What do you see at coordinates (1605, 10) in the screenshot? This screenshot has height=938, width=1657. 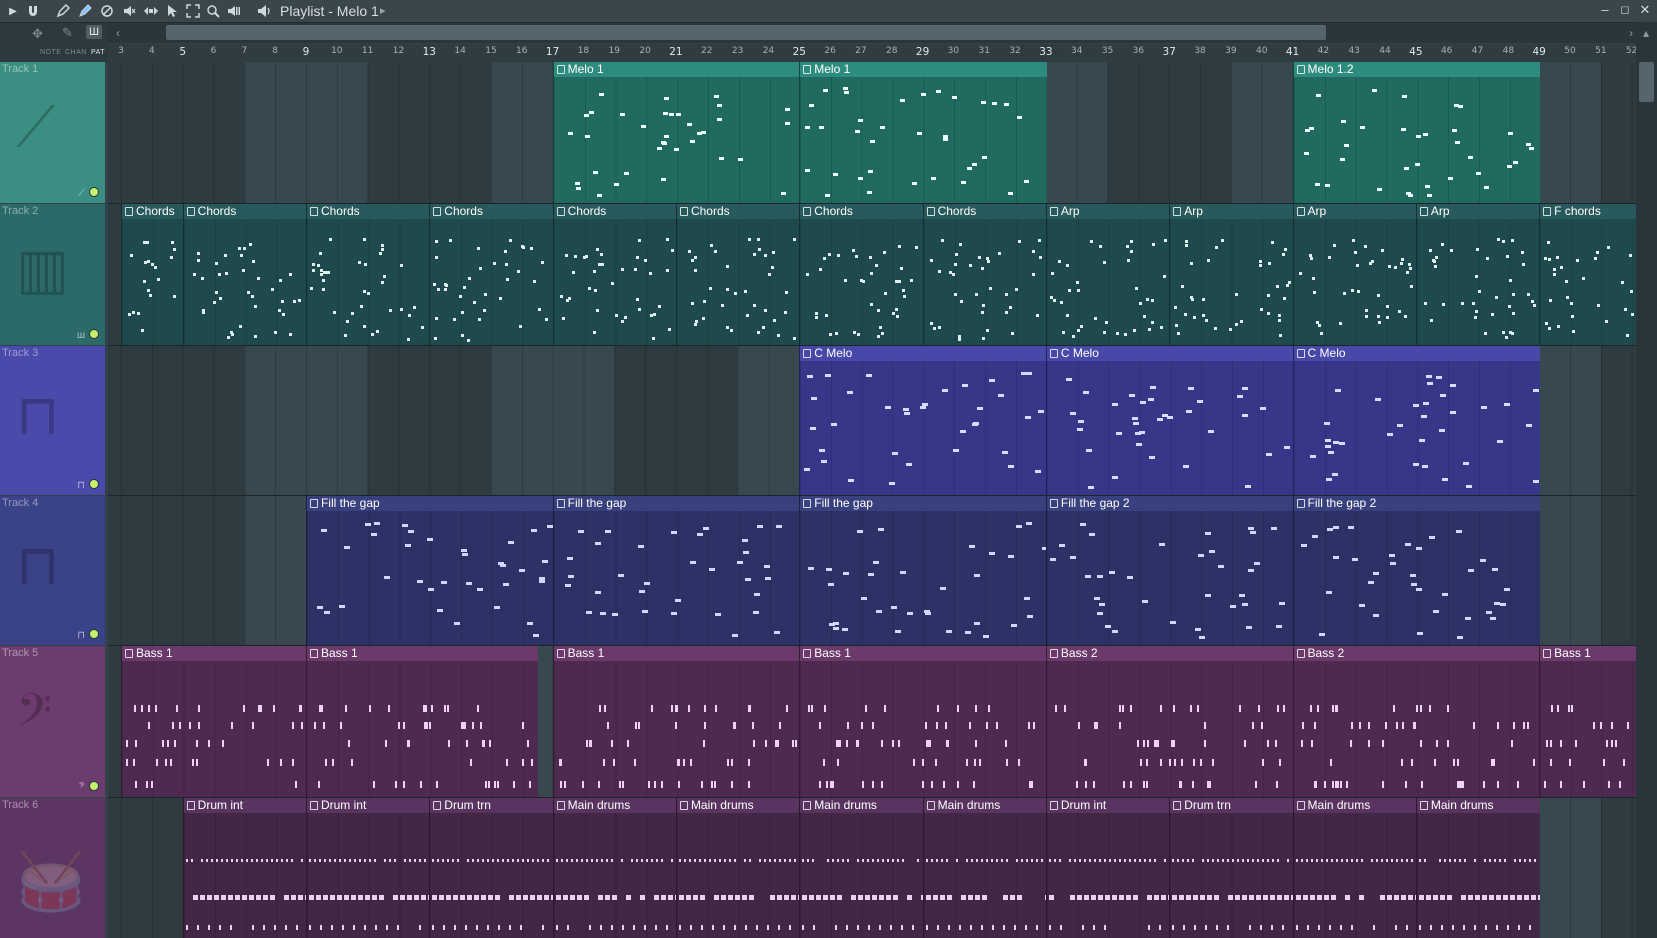 I see `minimize-button: –` at bounding box center [1605, 10].